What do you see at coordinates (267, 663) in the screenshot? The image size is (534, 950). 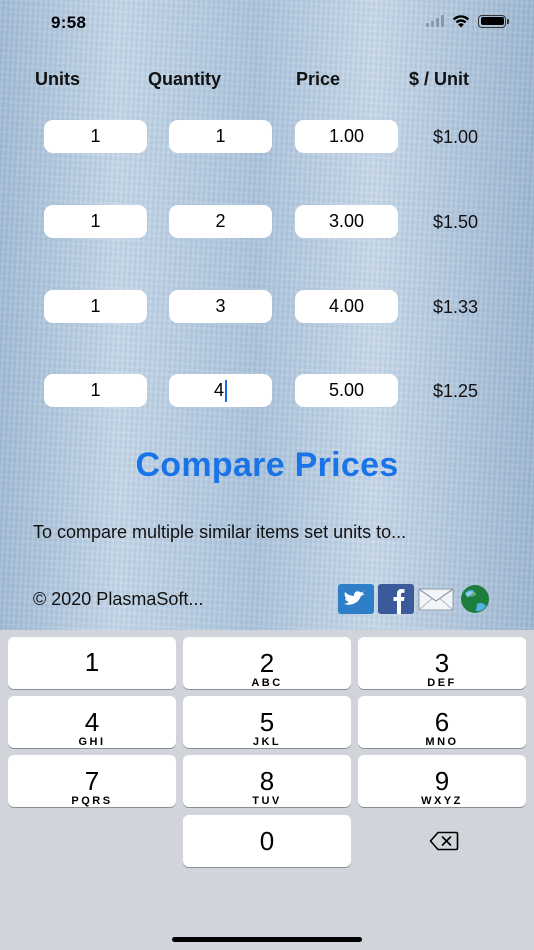 I see `key-2: 2 ABC` at bounding box center [267, 663].